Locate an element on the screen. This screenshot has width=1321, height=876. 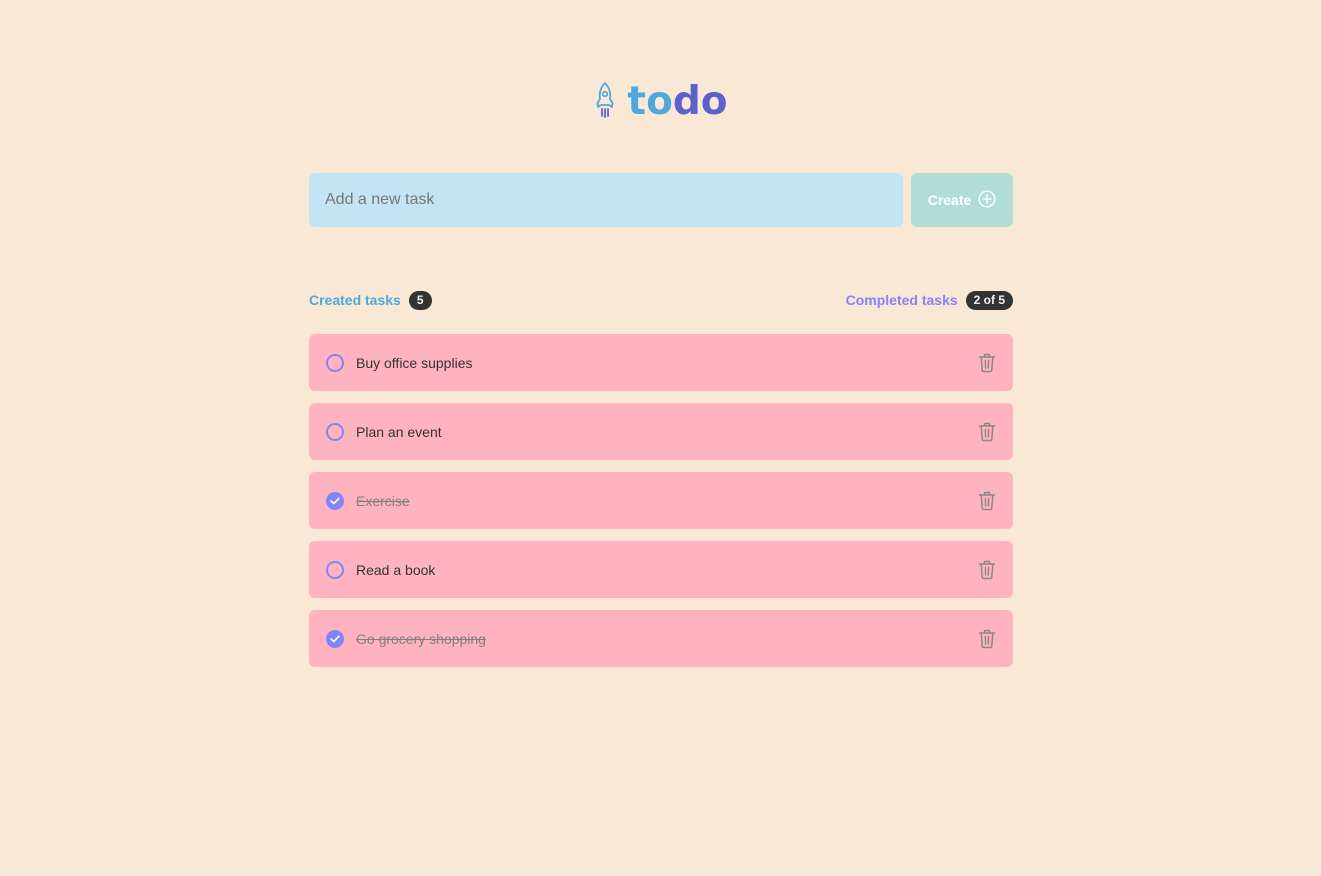
completed-tasks-stat: Completed tasks 2 of 5 is located at coordinates (929, 300).